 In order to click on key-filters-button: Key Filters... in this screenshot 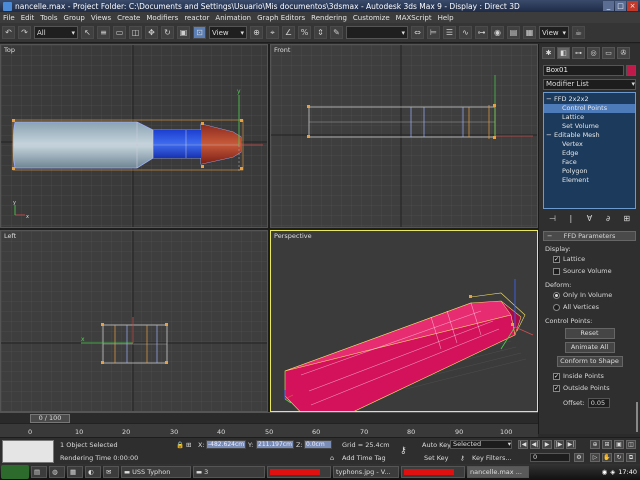, I will do `click(492, 458)`.